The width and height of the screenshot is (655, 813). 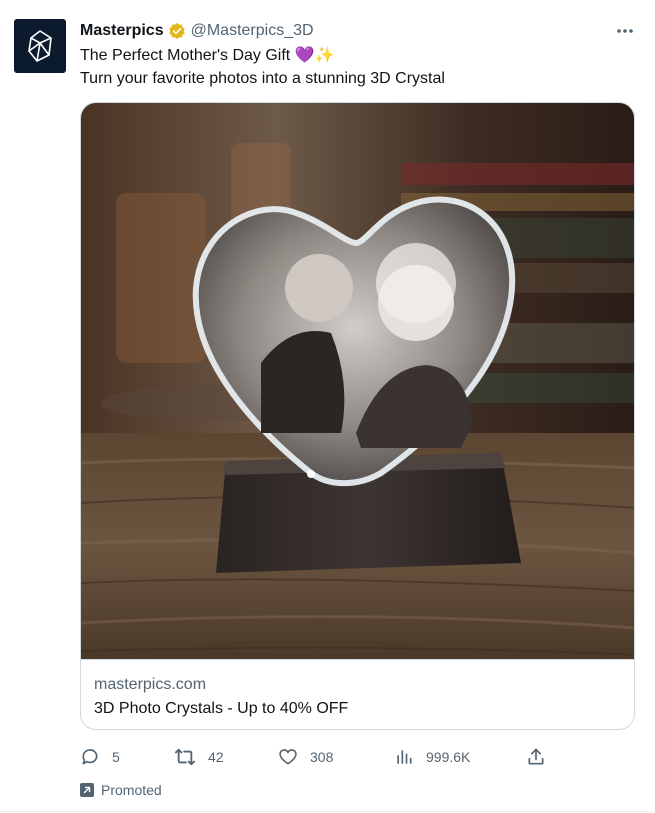 I want to click on promoted-icon, so click(x=87, y=790).